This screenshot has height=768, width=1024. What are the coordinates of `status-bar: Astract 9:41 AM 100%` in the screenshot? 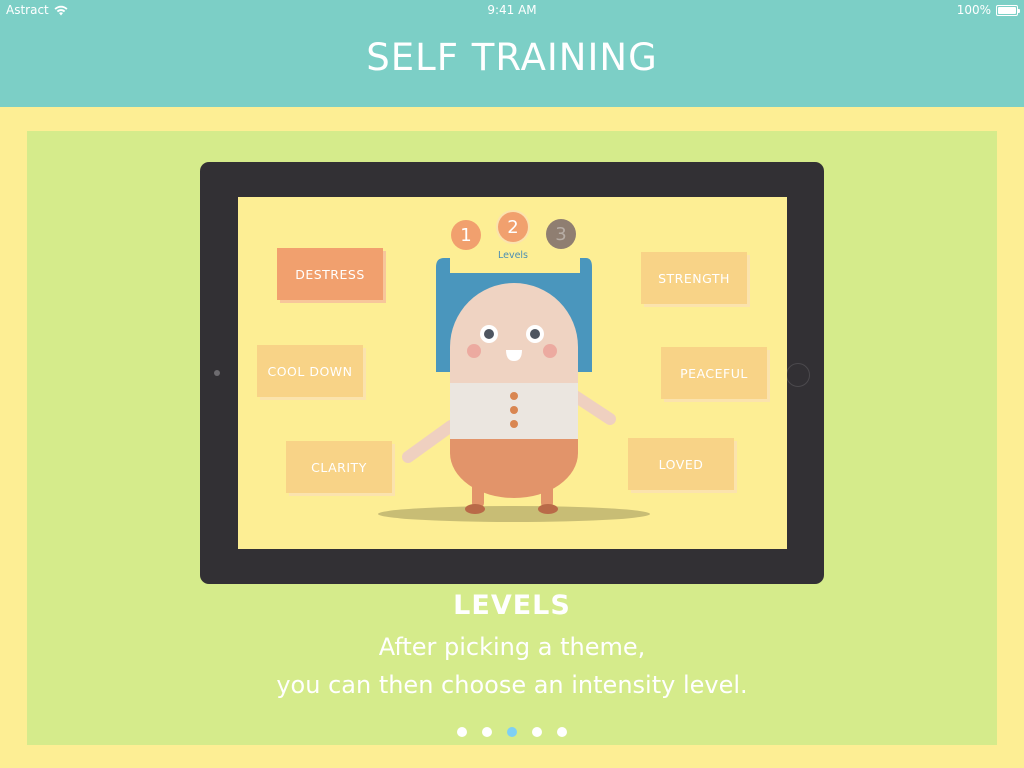 It's located at (512, 10).